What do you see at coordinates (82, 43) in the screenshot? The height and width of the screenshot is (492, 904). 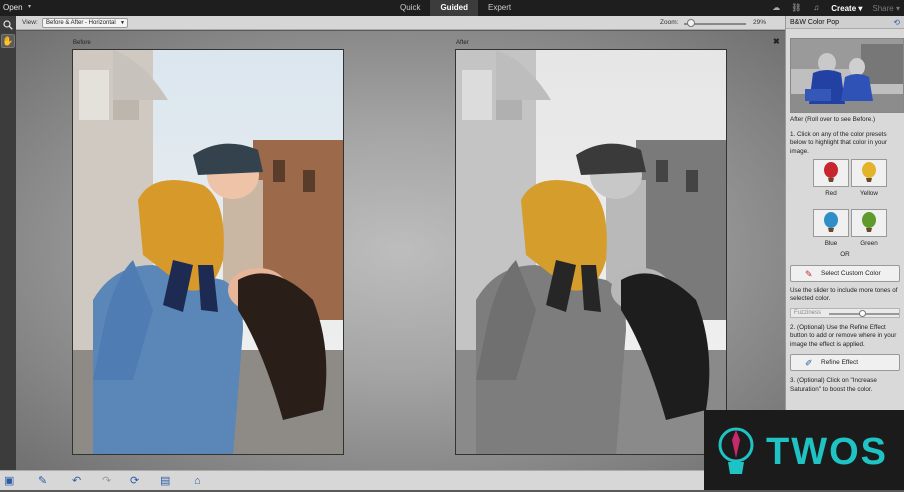 I see `before-label: Before` at bounding box center [82, 43].